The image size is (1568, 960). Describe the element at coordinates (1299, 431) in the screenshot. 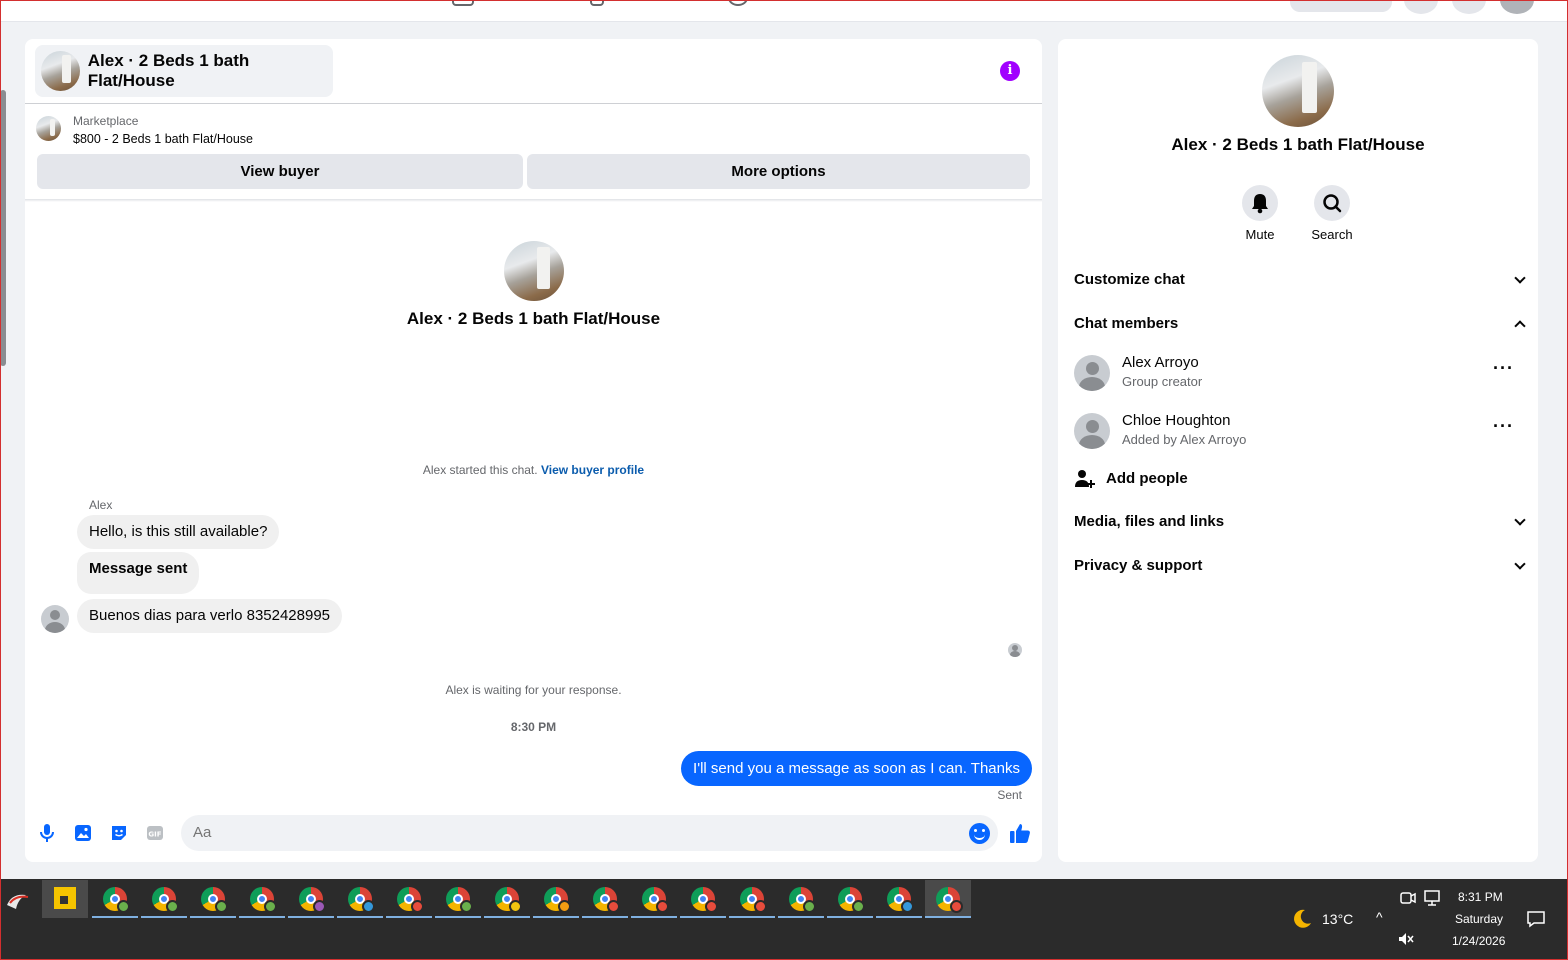

I see `member-row: Chloe Houghton Added by Alex Arroyo ···` at that location.